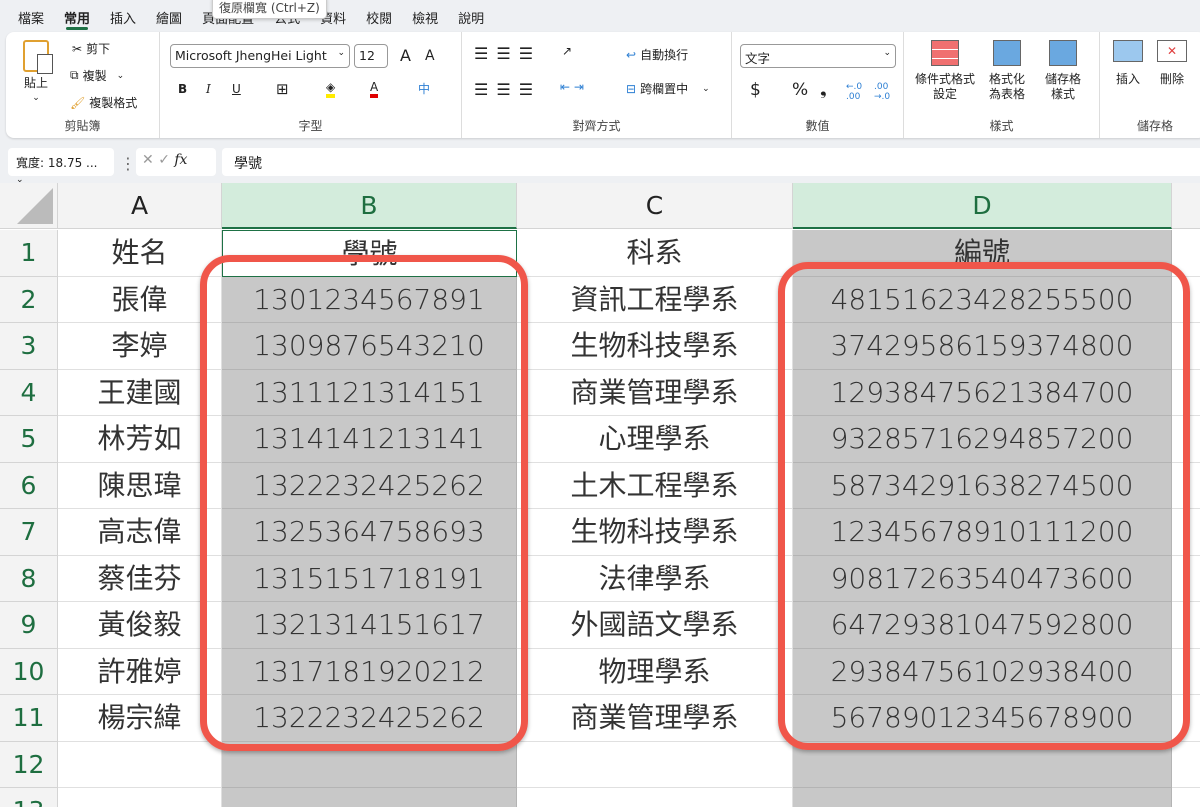 This screenshot has height=807, width=1200. What do you see at coordinates (655, 578) in the screenshot?
I see `cell: 法律學系` at bounding box center [655, 578].